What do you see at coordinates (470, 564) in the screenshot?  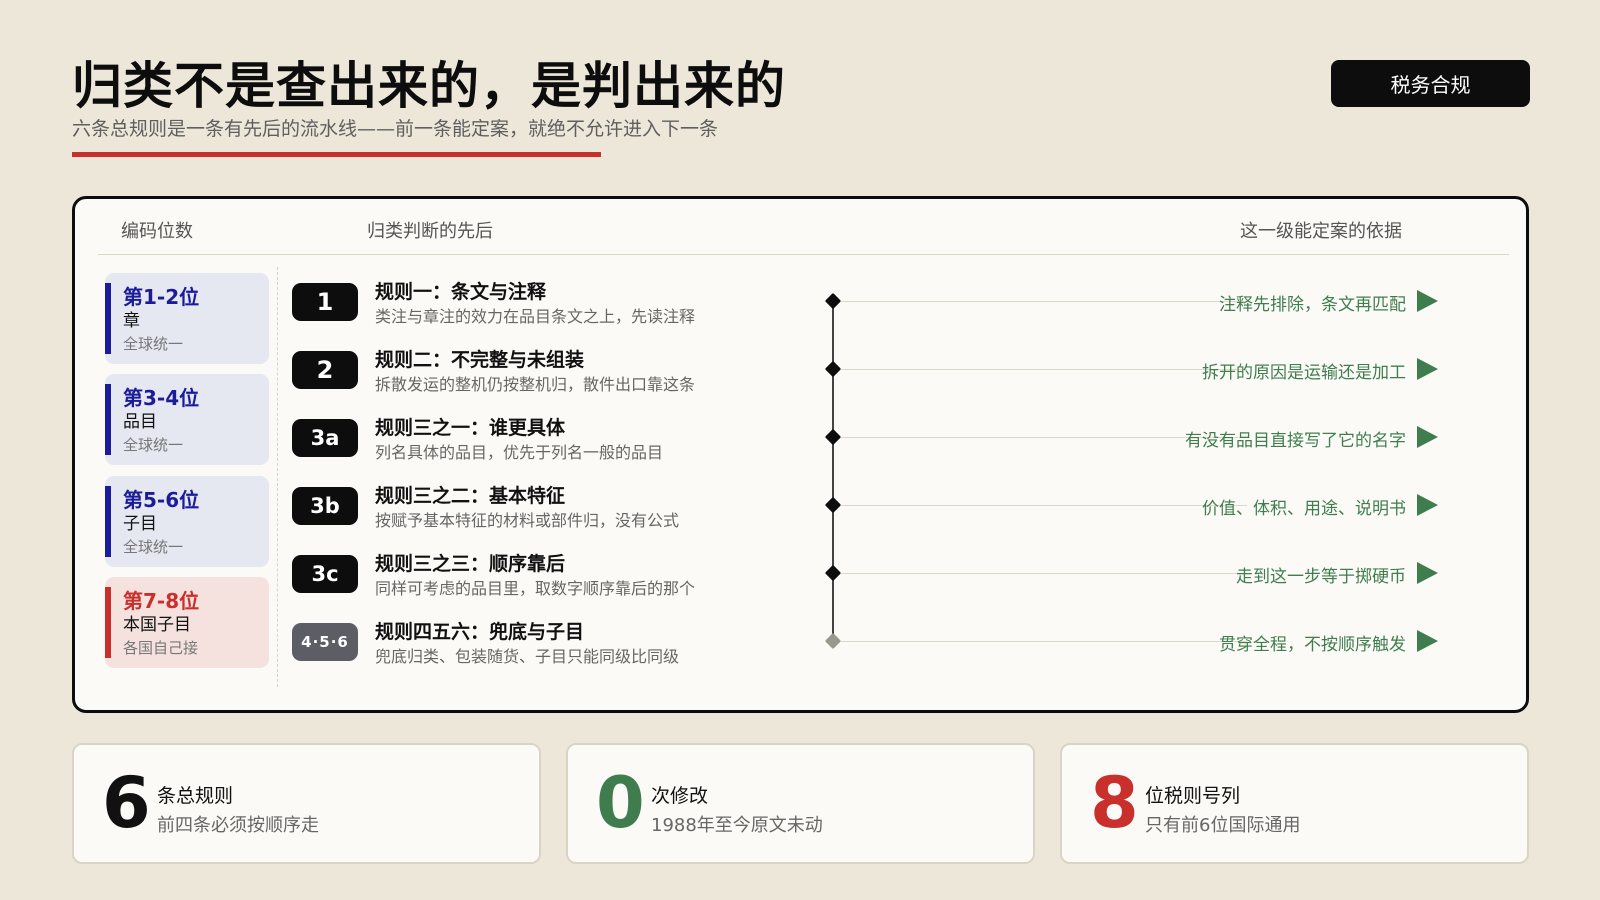 I see `rule-title: 规则三之三：顺序靠后` at bounding box center [470, 564].